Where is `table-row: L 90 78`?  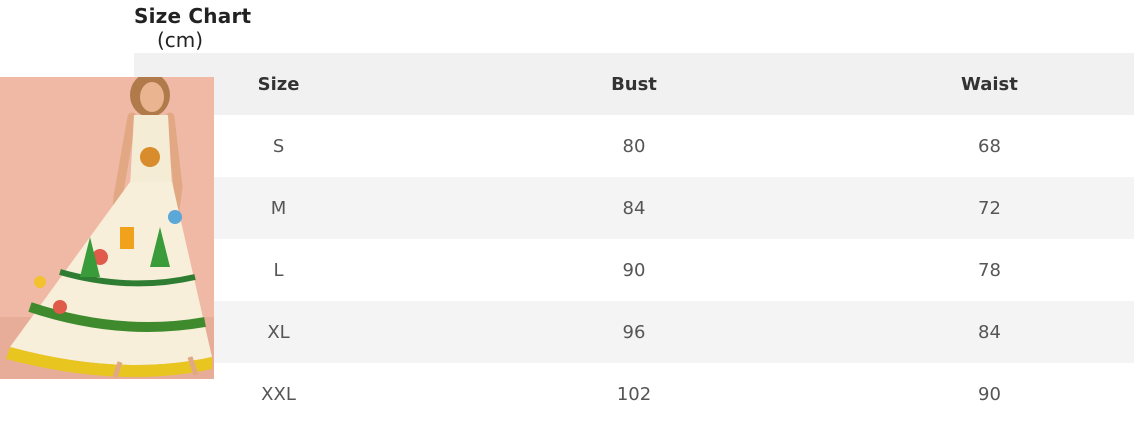
table-row: L 90 78 is located at coordinates (634, 270).